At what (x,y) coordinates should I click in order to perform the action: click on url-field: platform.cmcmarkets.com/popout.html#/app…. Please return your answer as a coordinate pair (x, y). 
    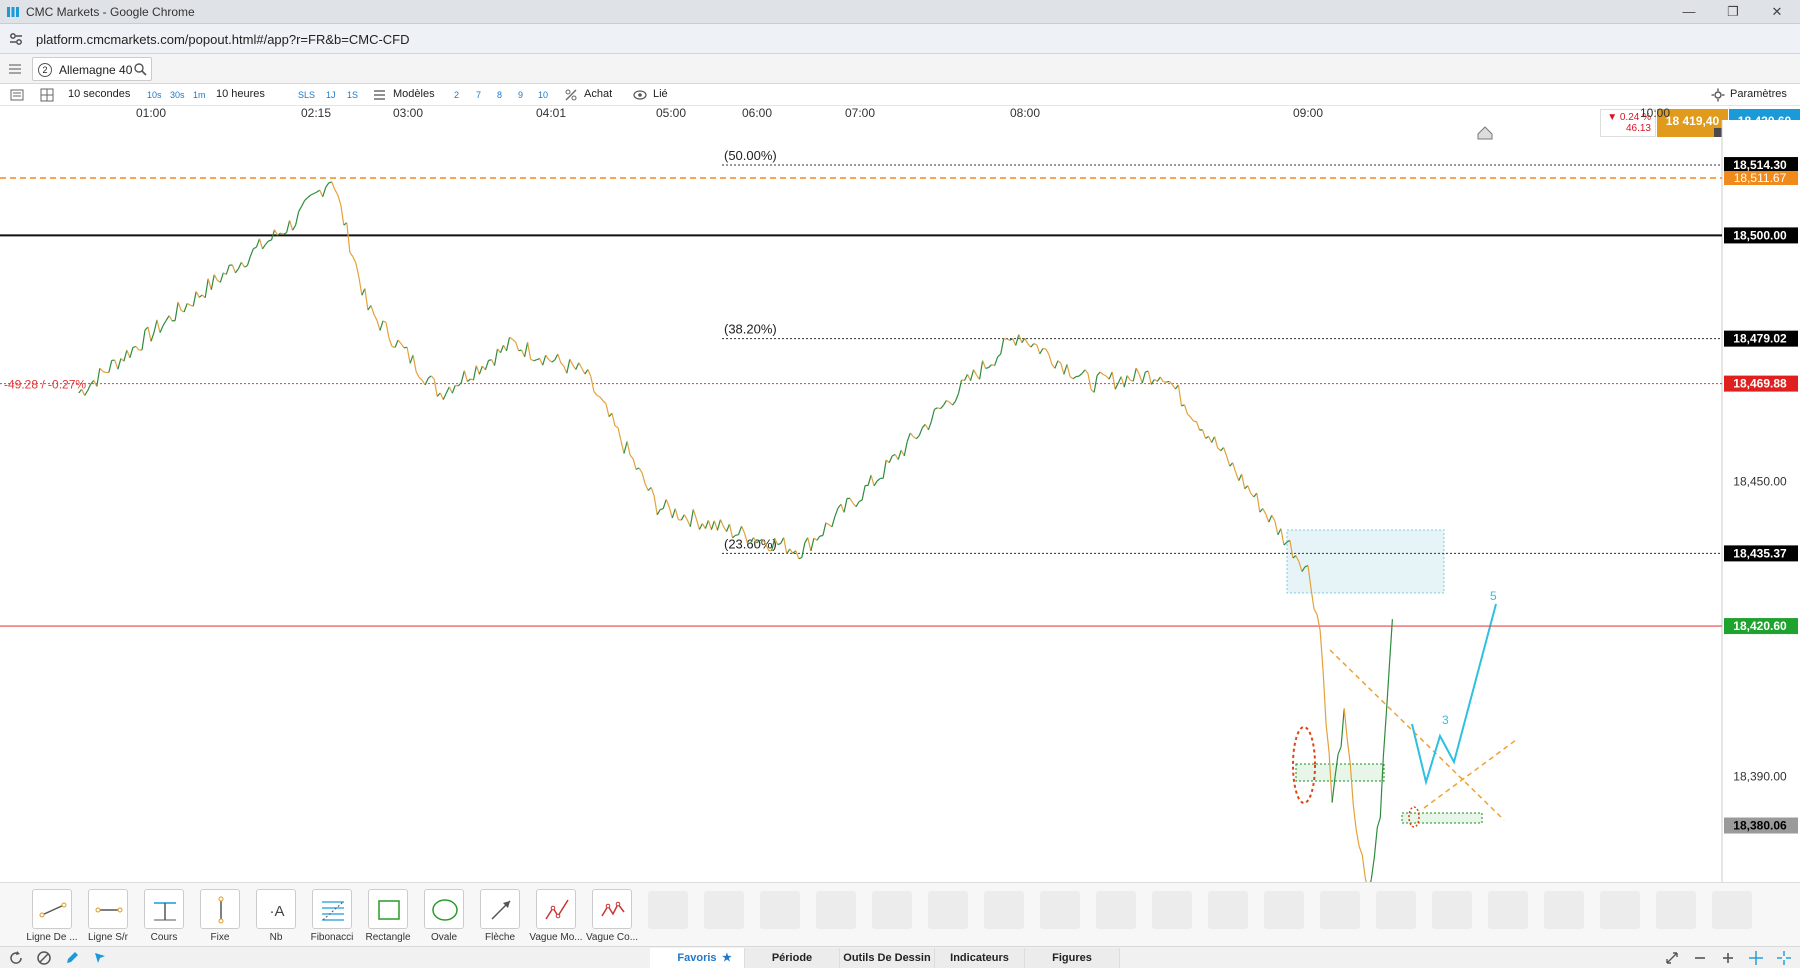
    Looking at the image, I should click on (223, 39).